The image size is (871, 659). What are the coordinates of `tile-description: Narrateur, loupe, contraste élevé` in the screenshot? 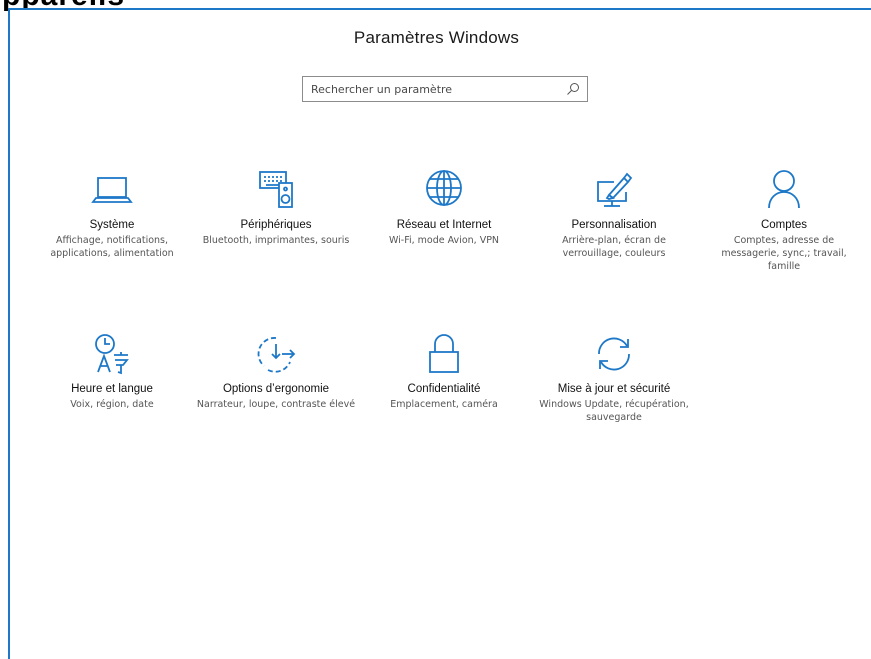 It's located at (276, 404).